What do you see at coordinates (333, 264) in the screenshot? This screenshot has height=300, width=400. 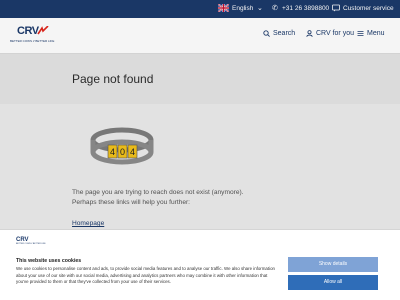 I see `show-details-button: Show details` at bounding box center [333, 264].